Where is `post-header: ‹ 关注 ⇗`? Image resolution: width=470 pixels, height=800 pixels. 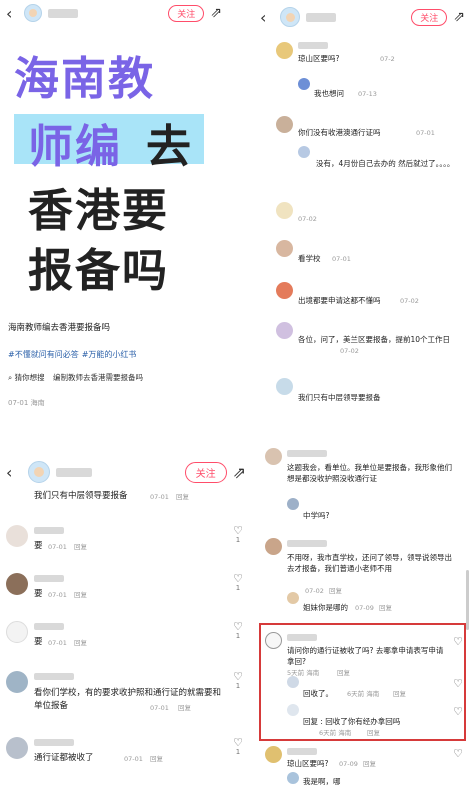 post-header: ‹ 关注 ⇗ is located at coordinates (114, 13).